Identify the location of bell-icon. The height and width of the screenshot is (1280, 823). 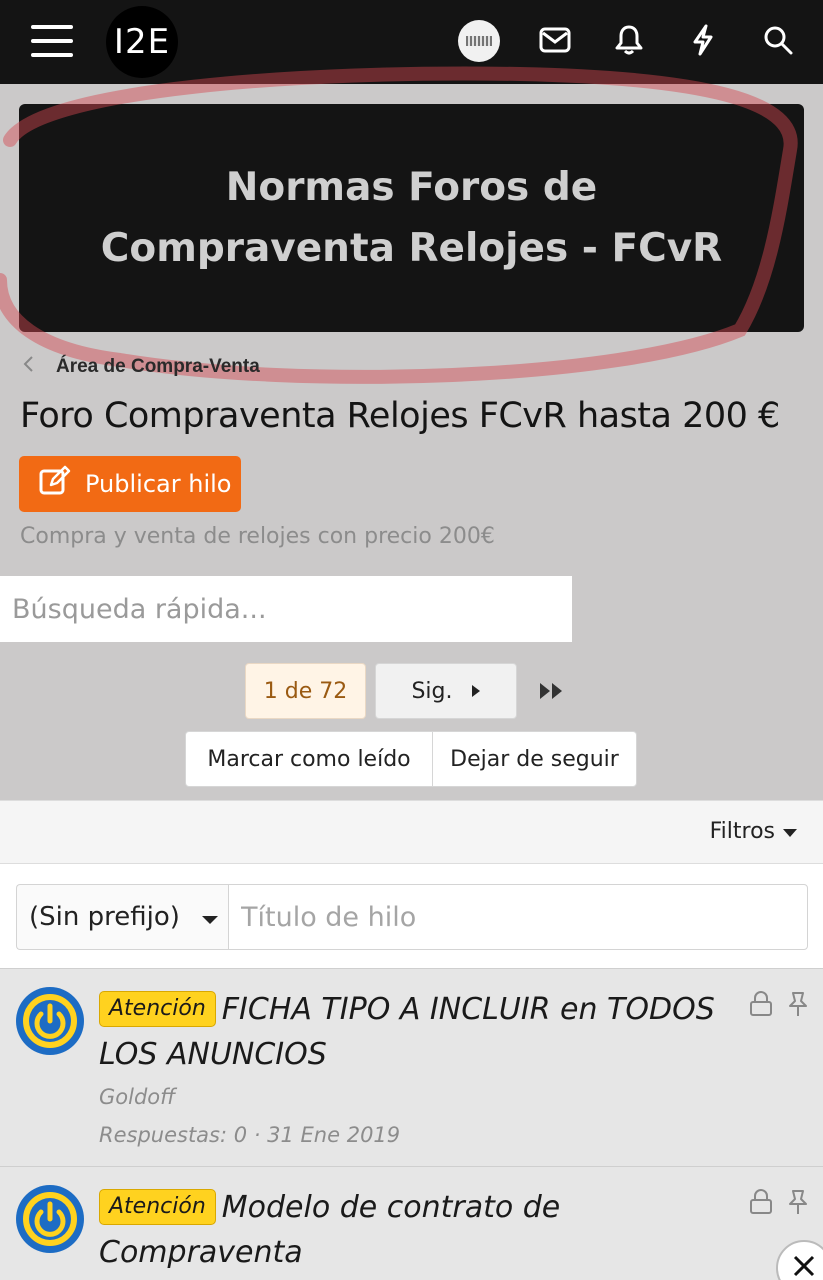
(629, 40).